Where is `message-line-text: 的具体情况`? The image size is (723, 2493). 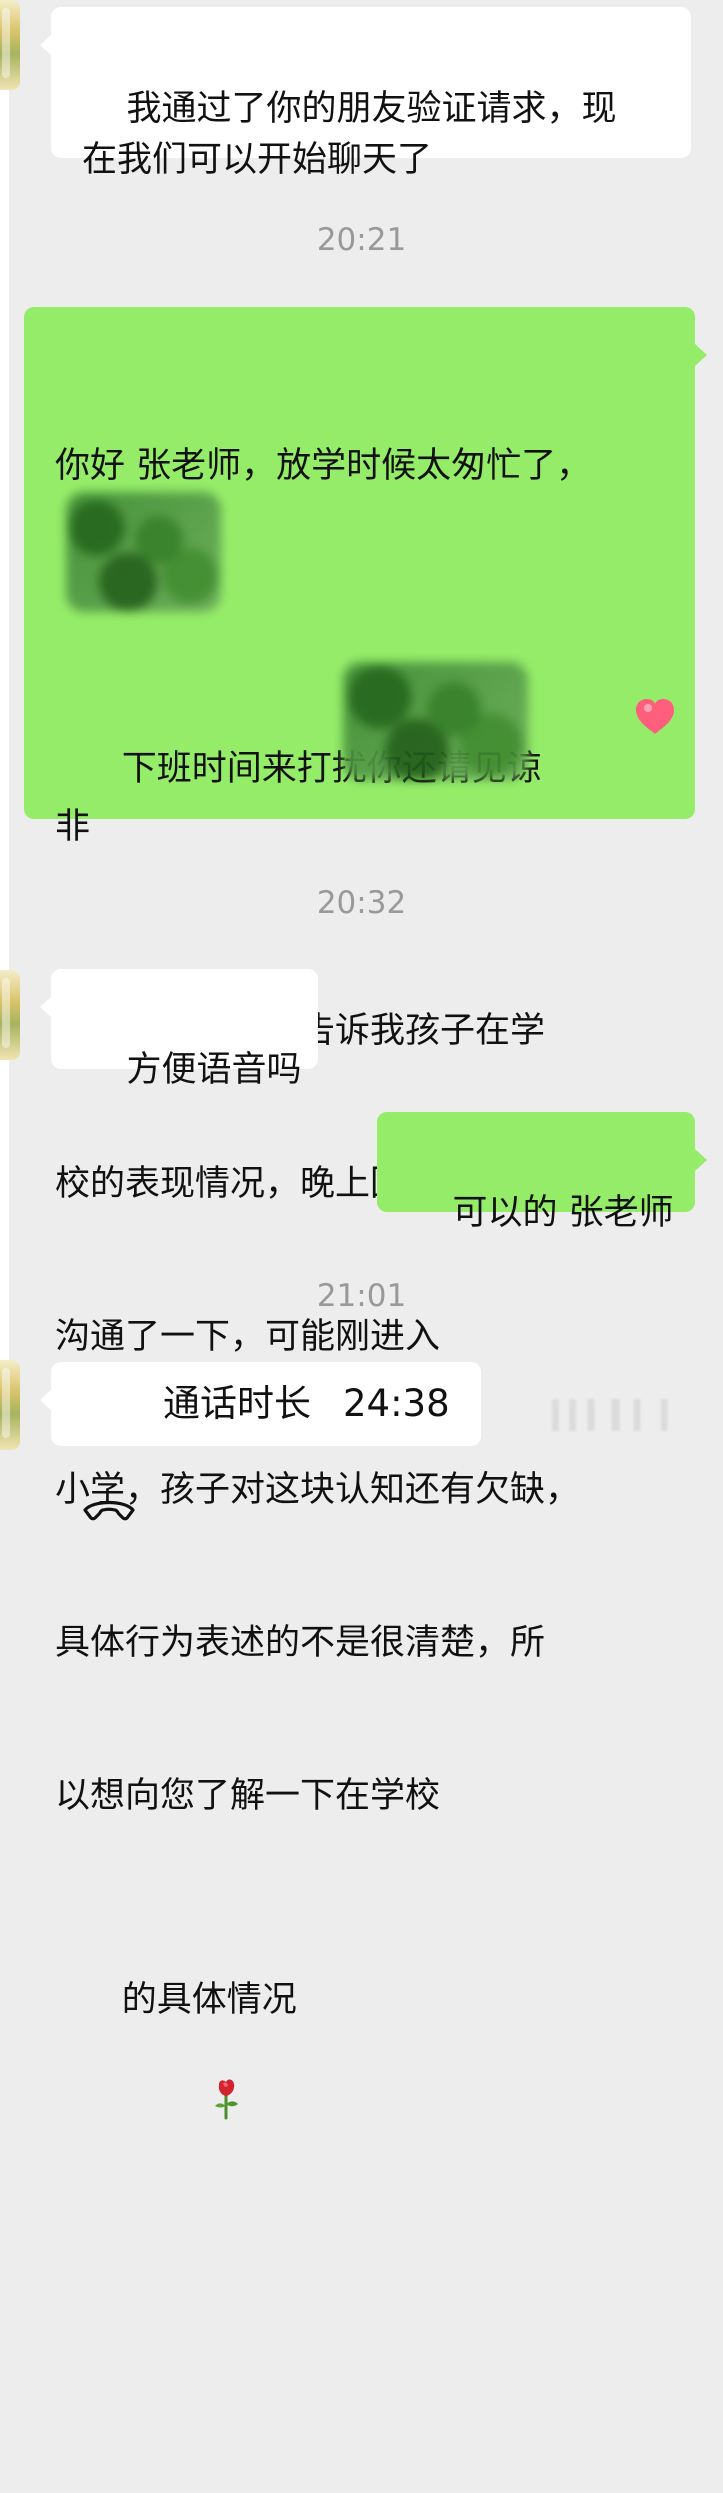 message-line-text: 的具体情况 is located at coordinates (209, 2000).